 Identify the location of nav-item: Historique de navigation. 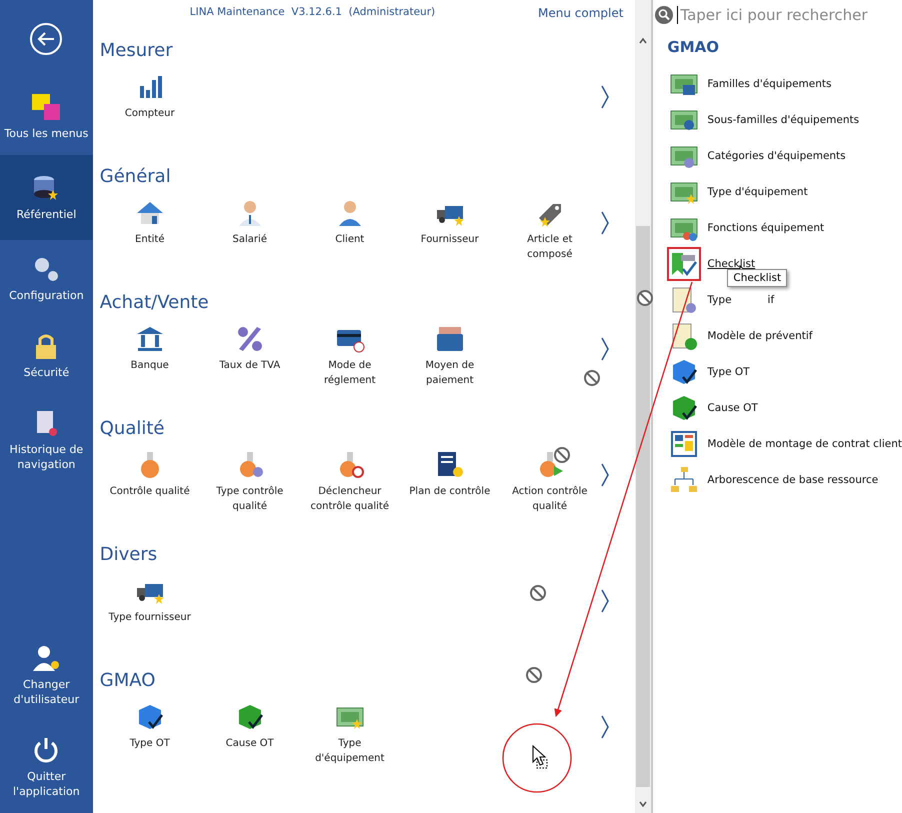
(46, 440).